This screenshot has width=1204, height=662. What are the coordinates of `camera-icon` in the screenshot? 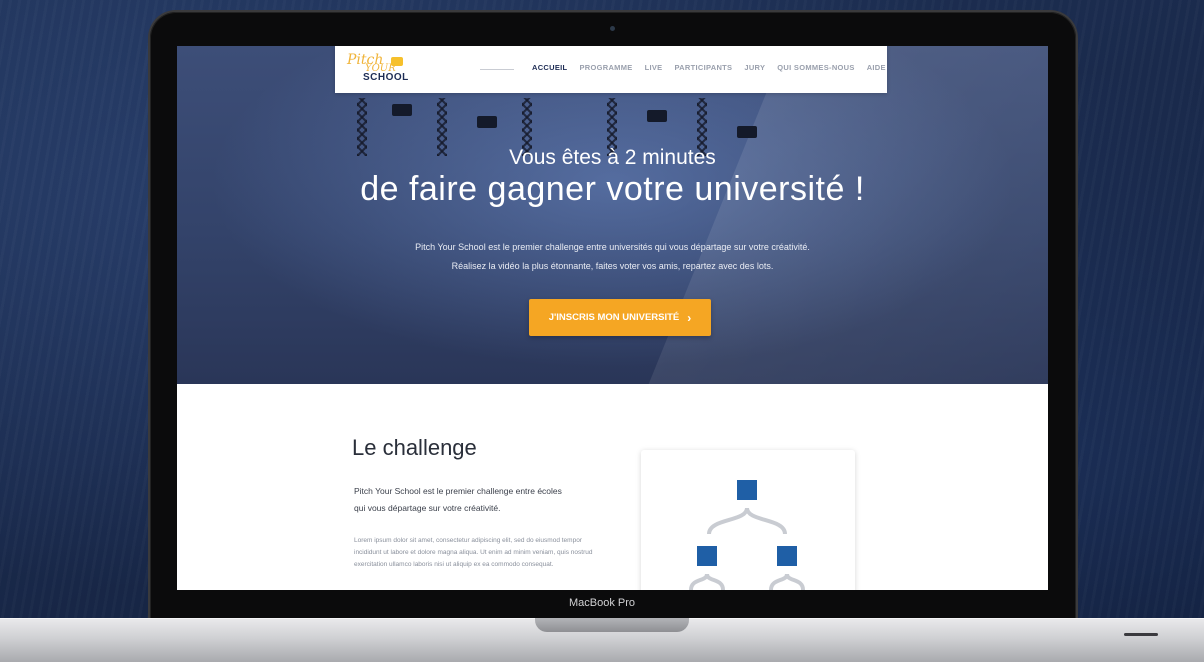 It's located at (612, 28).